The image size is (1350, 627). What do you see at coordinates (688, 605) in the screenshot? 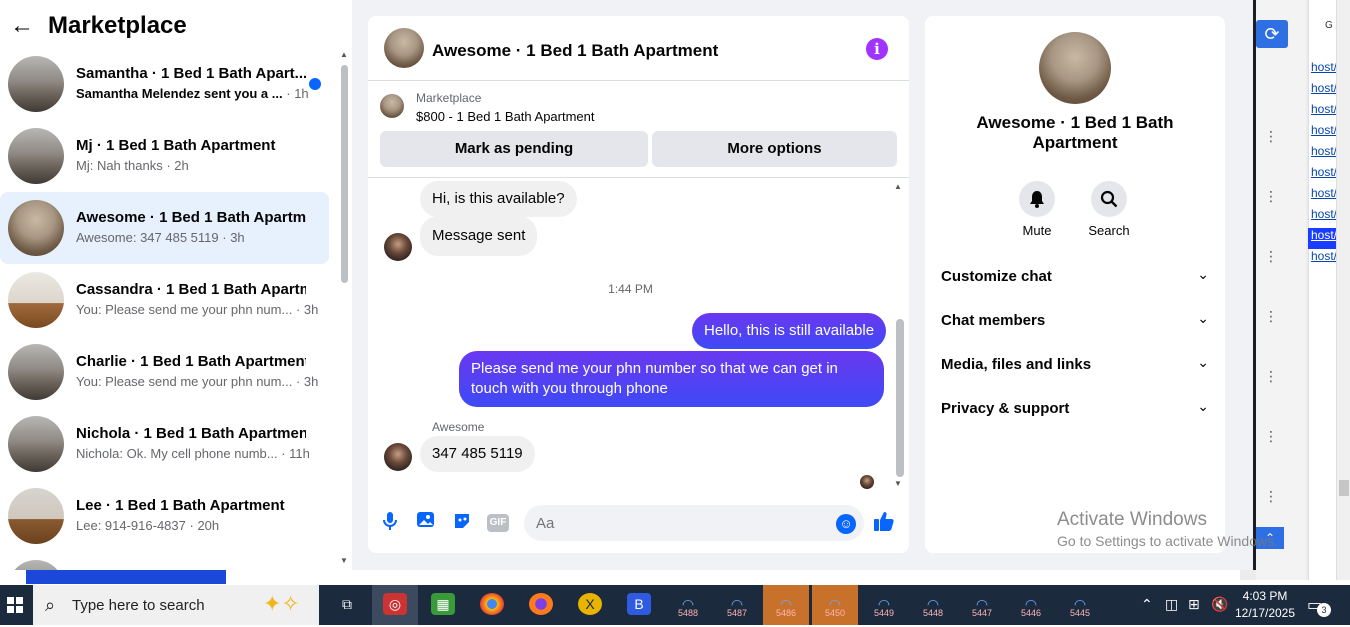
I see `taskbar-app-instance: ◠ 5488` at bounding box center [688, 605].